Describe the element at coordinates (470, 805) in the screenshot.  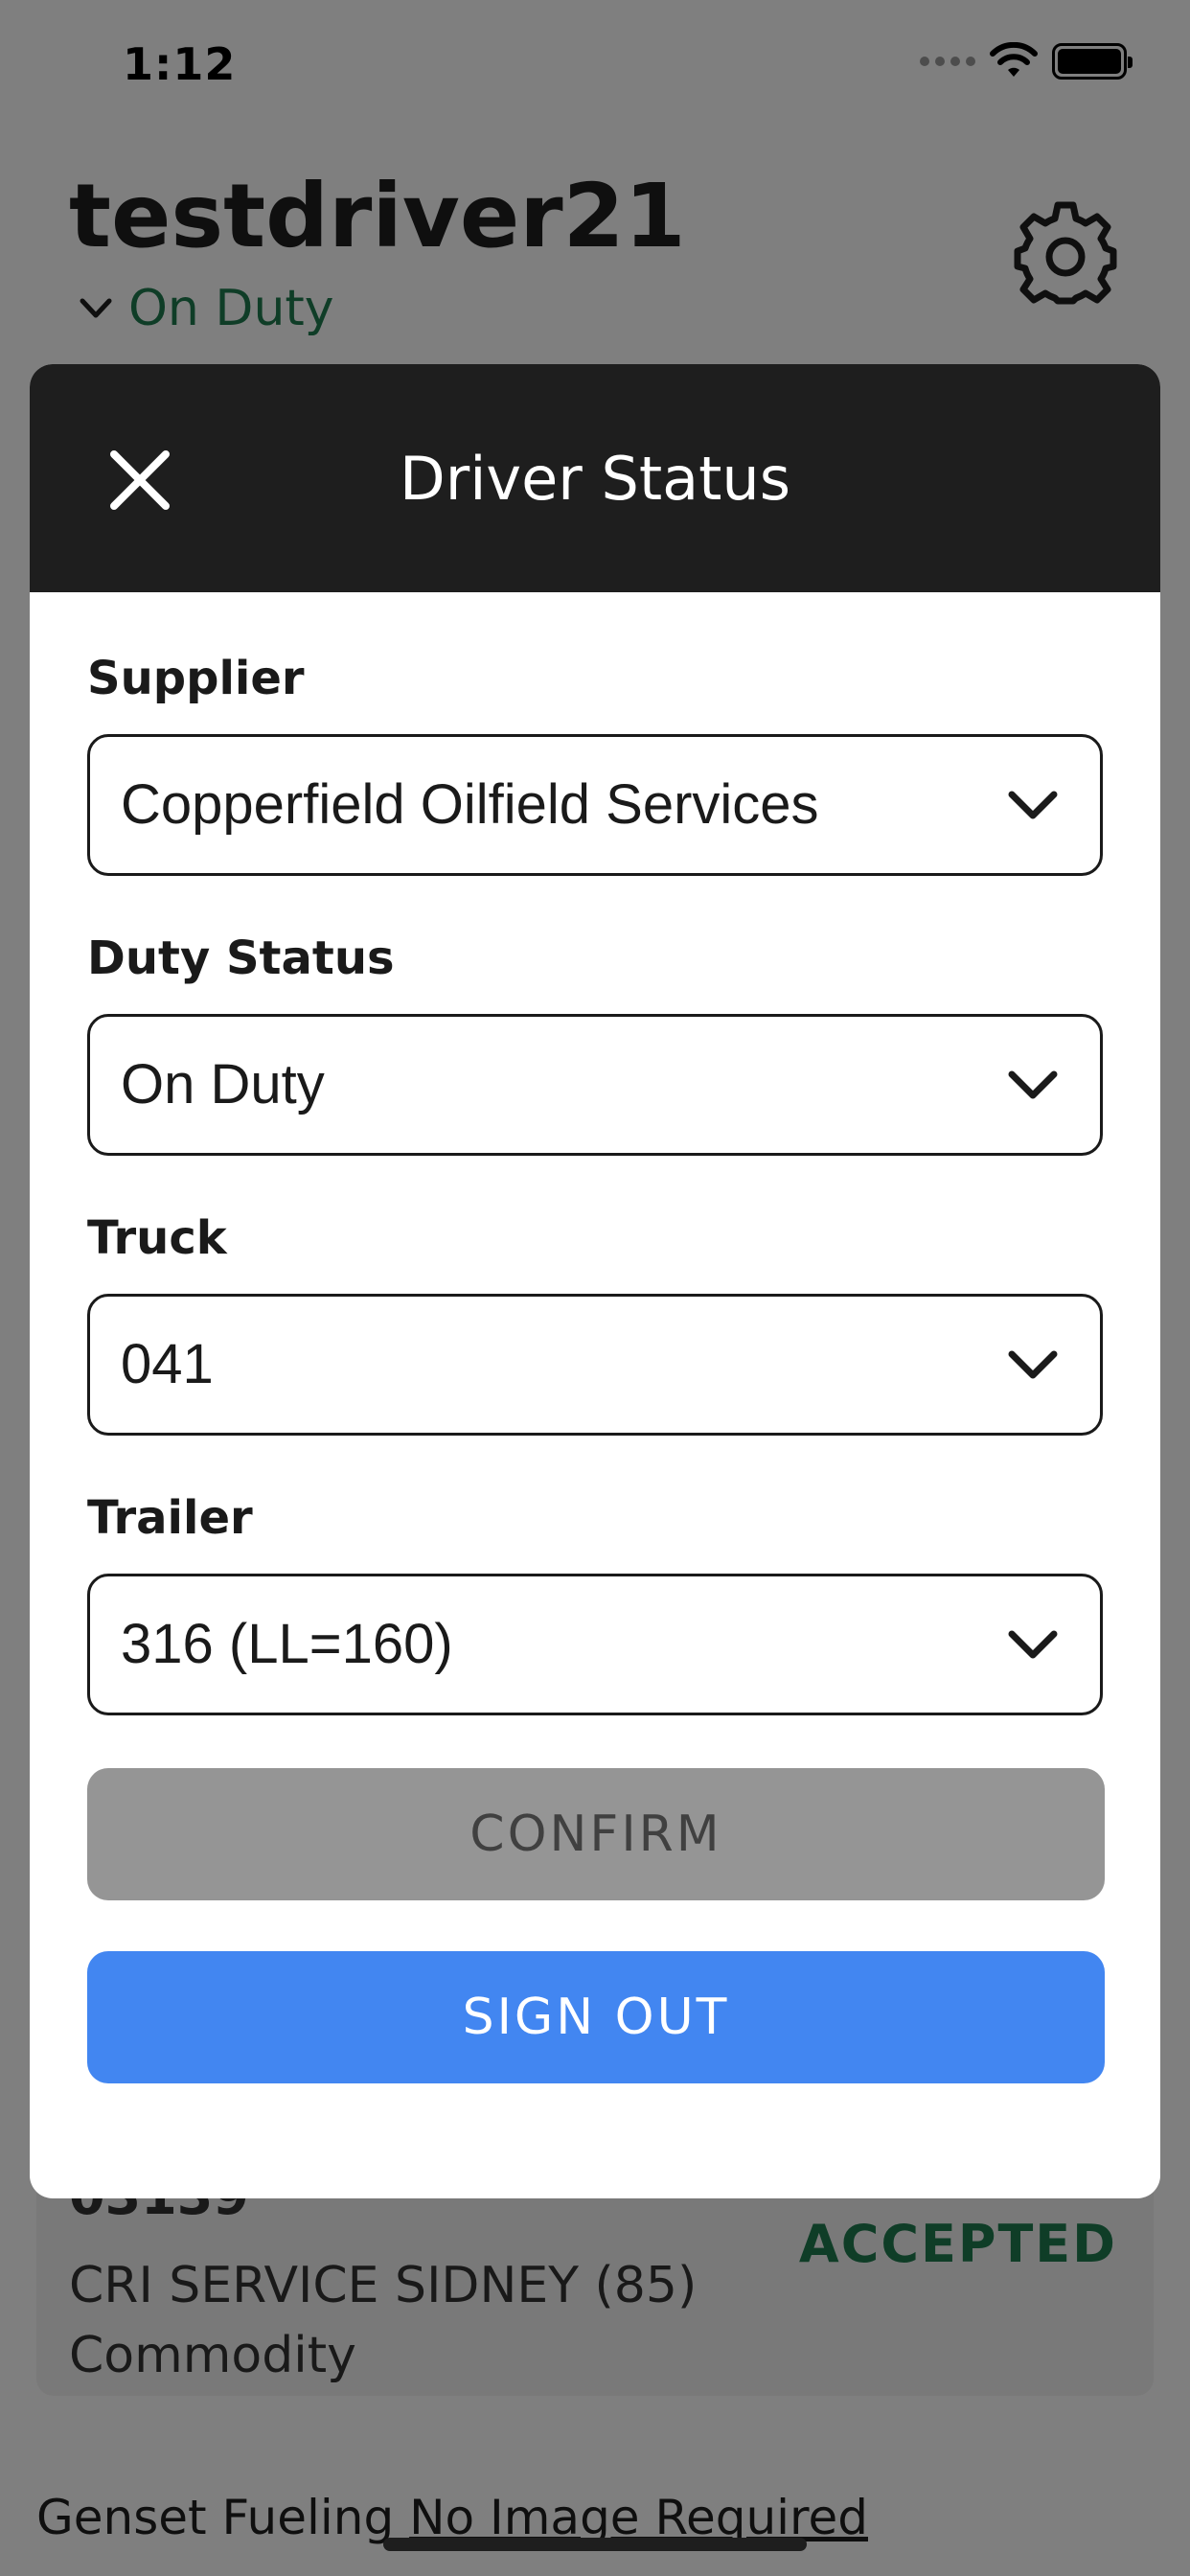
I see `supplier-value: Copperfield Oilfield Services` at that location.